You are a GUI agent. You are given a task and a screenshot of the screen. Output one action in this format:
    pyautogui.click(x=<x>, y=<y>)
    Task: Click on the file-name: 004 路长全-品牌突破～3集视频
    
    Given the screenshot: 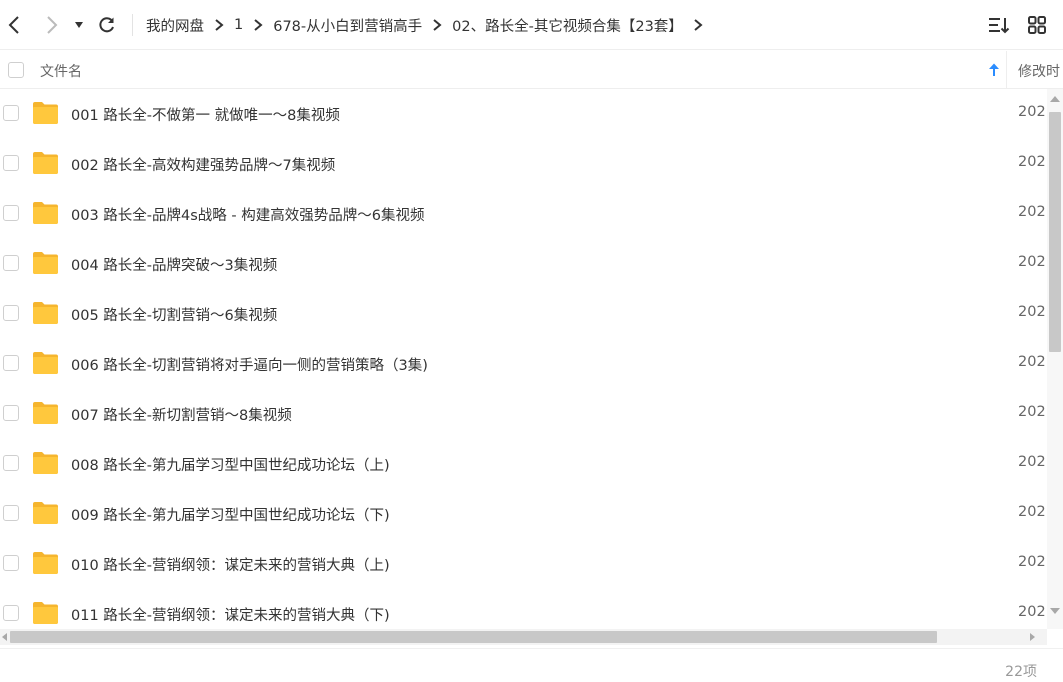 What is the action you would take?
    pyautogui.click(x=174, y=264)
    